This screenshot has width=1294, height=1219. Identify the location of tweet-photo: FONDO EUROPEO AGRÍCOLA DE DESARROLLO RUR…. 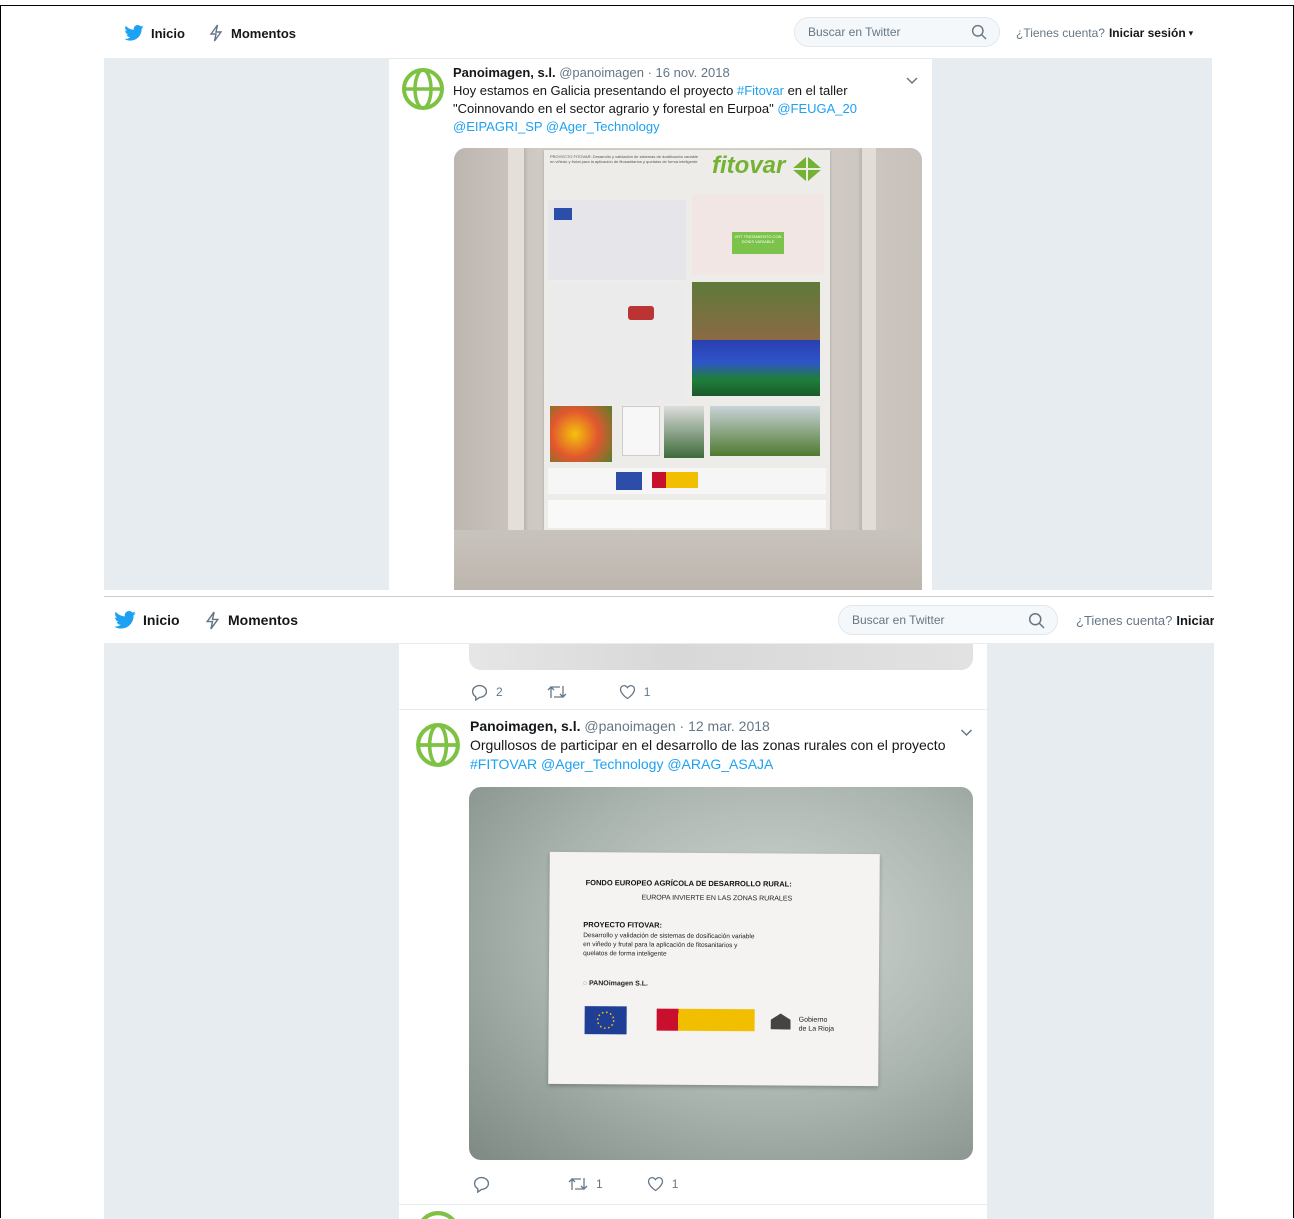
(721, 973).